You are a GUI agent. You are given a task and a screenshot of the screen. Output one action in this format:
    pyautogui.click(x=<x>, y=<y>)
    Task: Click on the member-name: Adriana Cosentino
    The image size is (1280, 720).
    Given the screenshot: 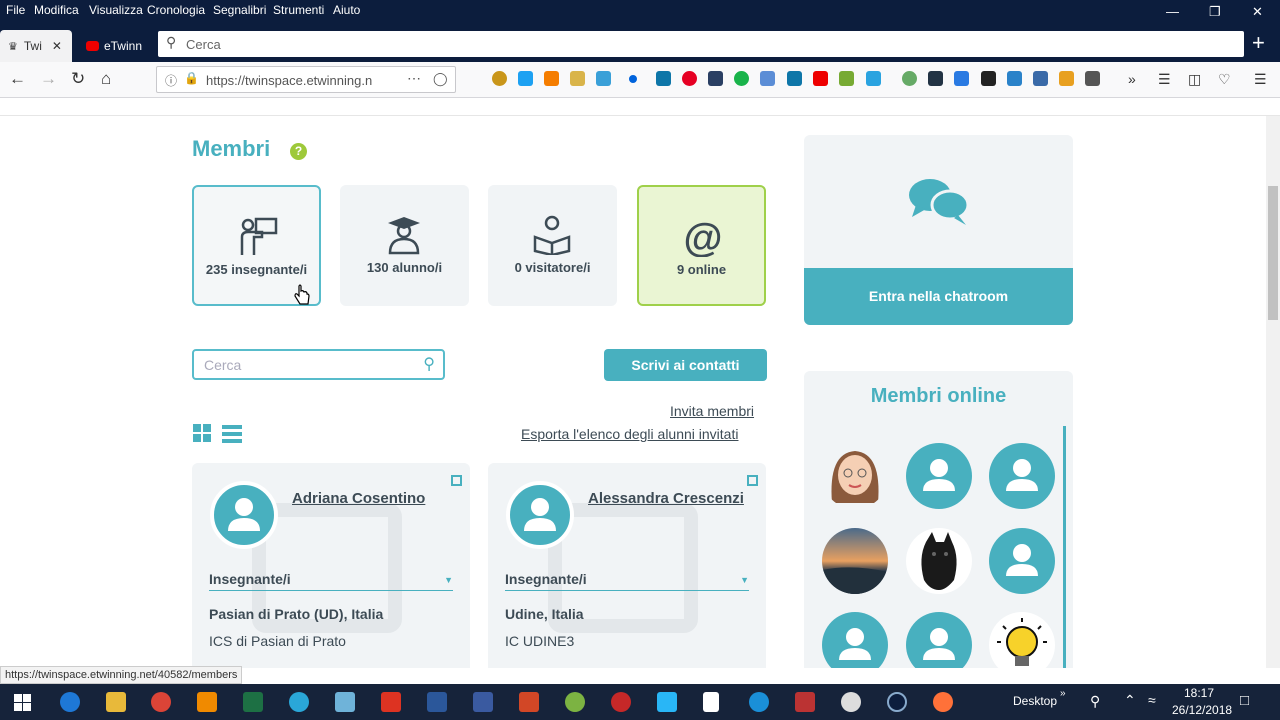 What is the action you would take?
    pyautogui.click(x=372, y=499)
    